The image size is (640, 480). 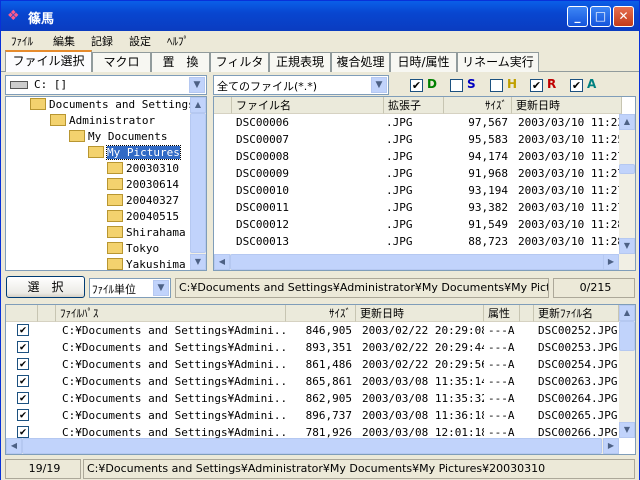 What do you see at coordinates (143, 201) in the screenshot?
I see `tree-item: 20040327` at bounding box center [143, 201].